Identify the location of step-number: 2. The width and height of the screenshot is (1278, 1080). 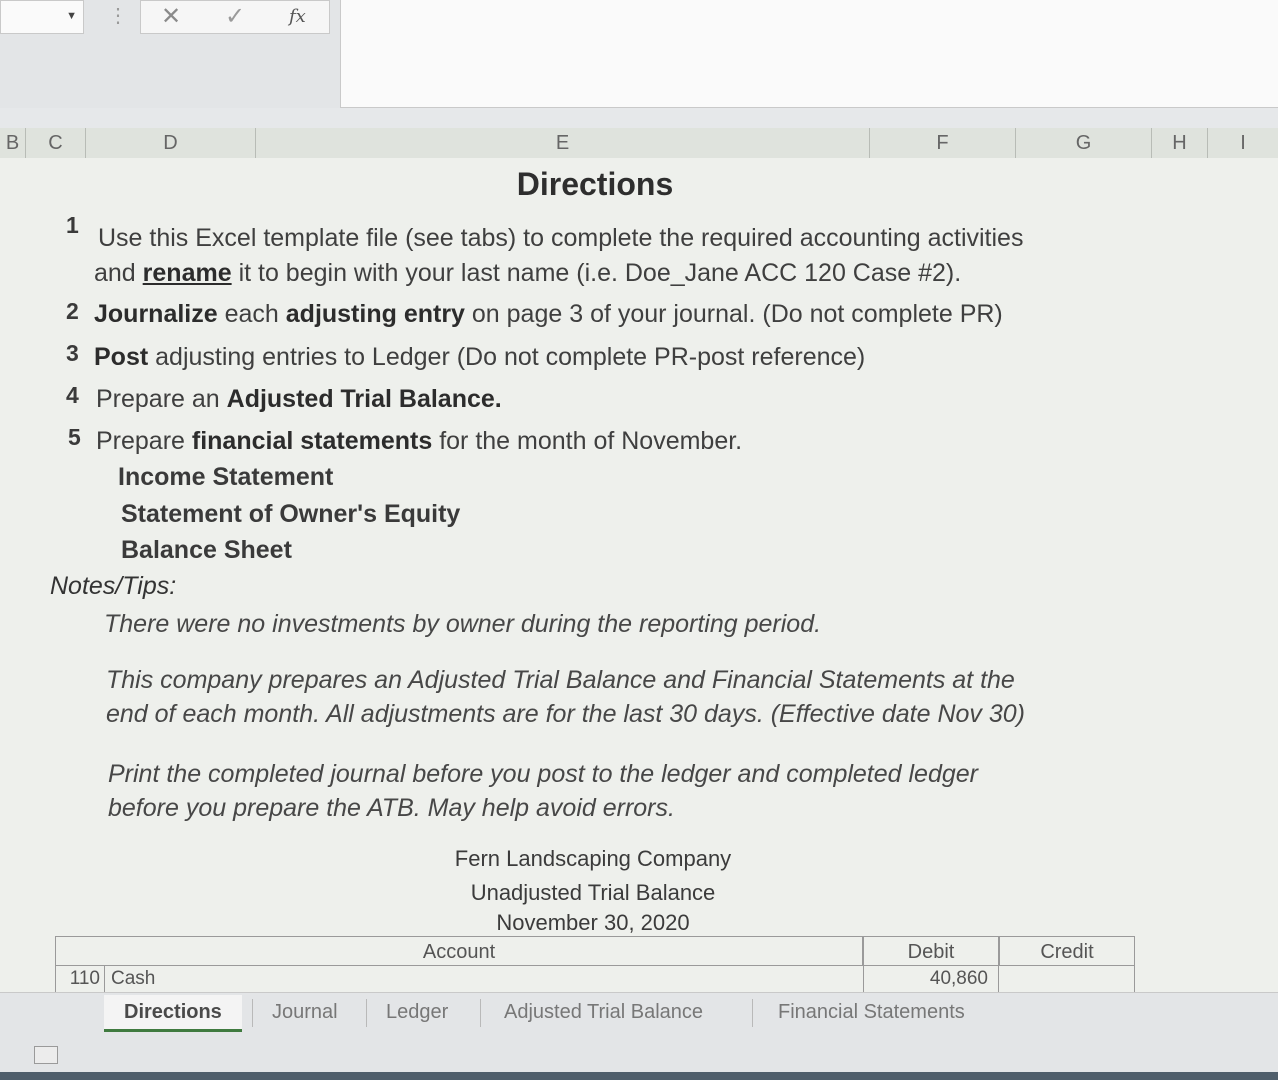
(72, 311).